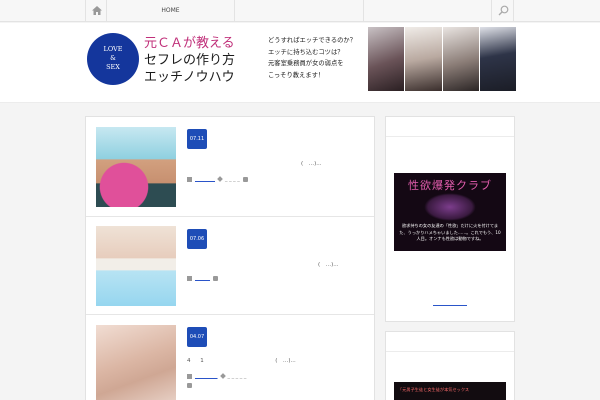  I want to click on search-button, so click(503, 11).